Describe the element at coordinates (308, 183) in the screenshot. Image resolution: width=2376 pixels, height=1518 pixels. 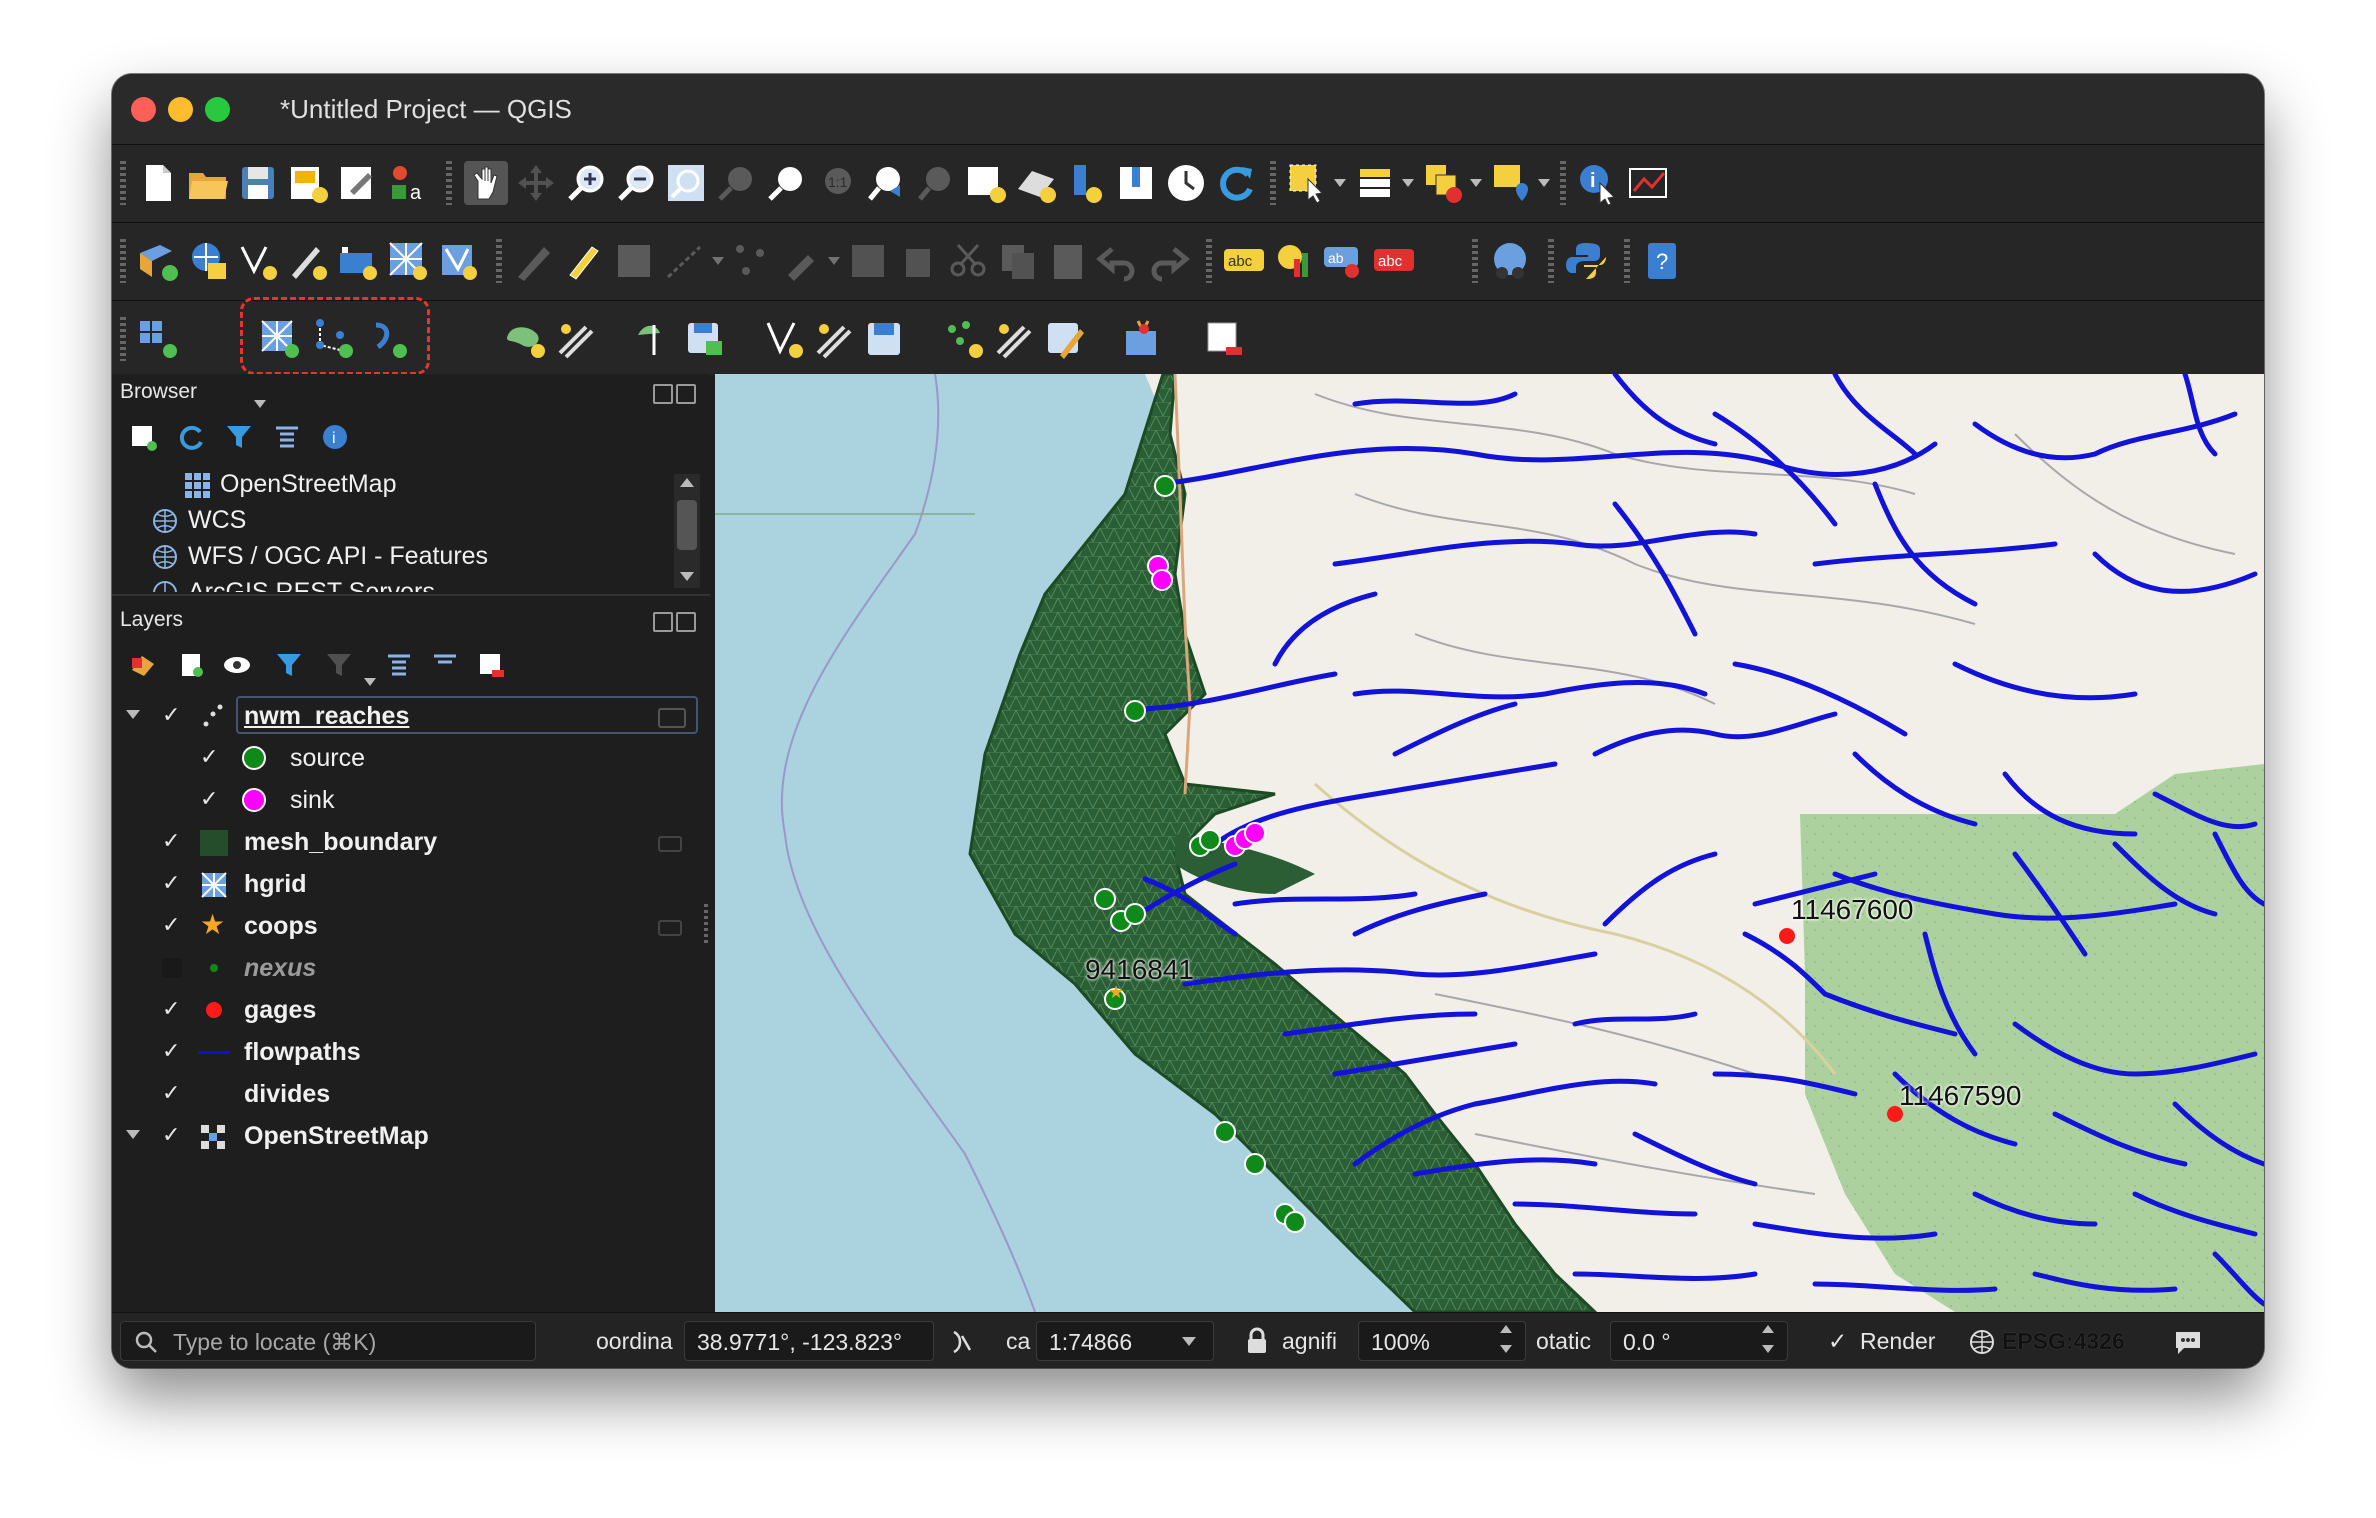
I see `new-print-layout-icon` at that location.